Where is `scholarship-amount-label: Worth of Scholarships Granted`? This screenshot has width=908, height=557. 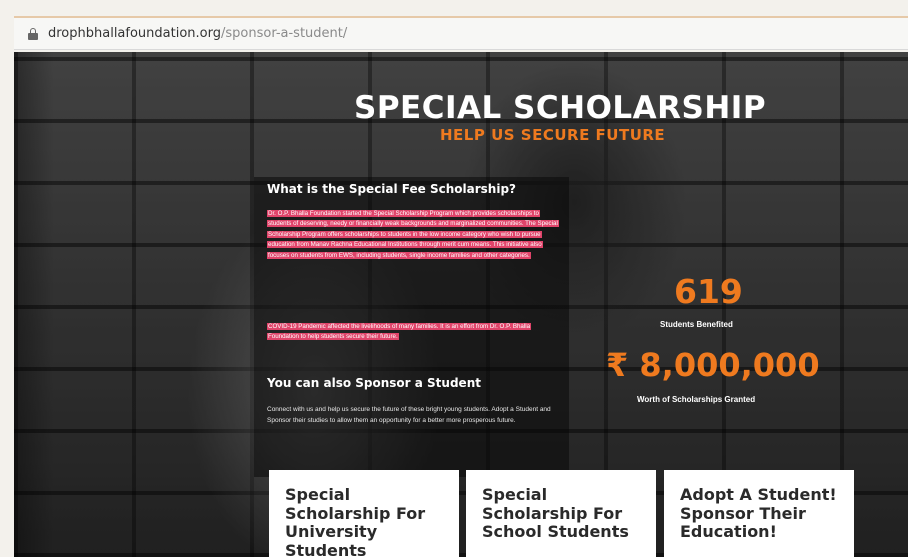
scholarship-amount-label: Worth of Scholarships Granted is located at coordinates (696, 399).